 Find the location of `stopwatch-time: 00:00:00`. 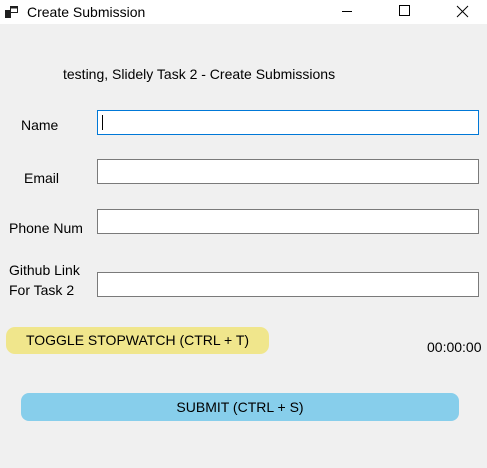

stopwatch-time: 00:00:00 is located at coordinates (454, 347).